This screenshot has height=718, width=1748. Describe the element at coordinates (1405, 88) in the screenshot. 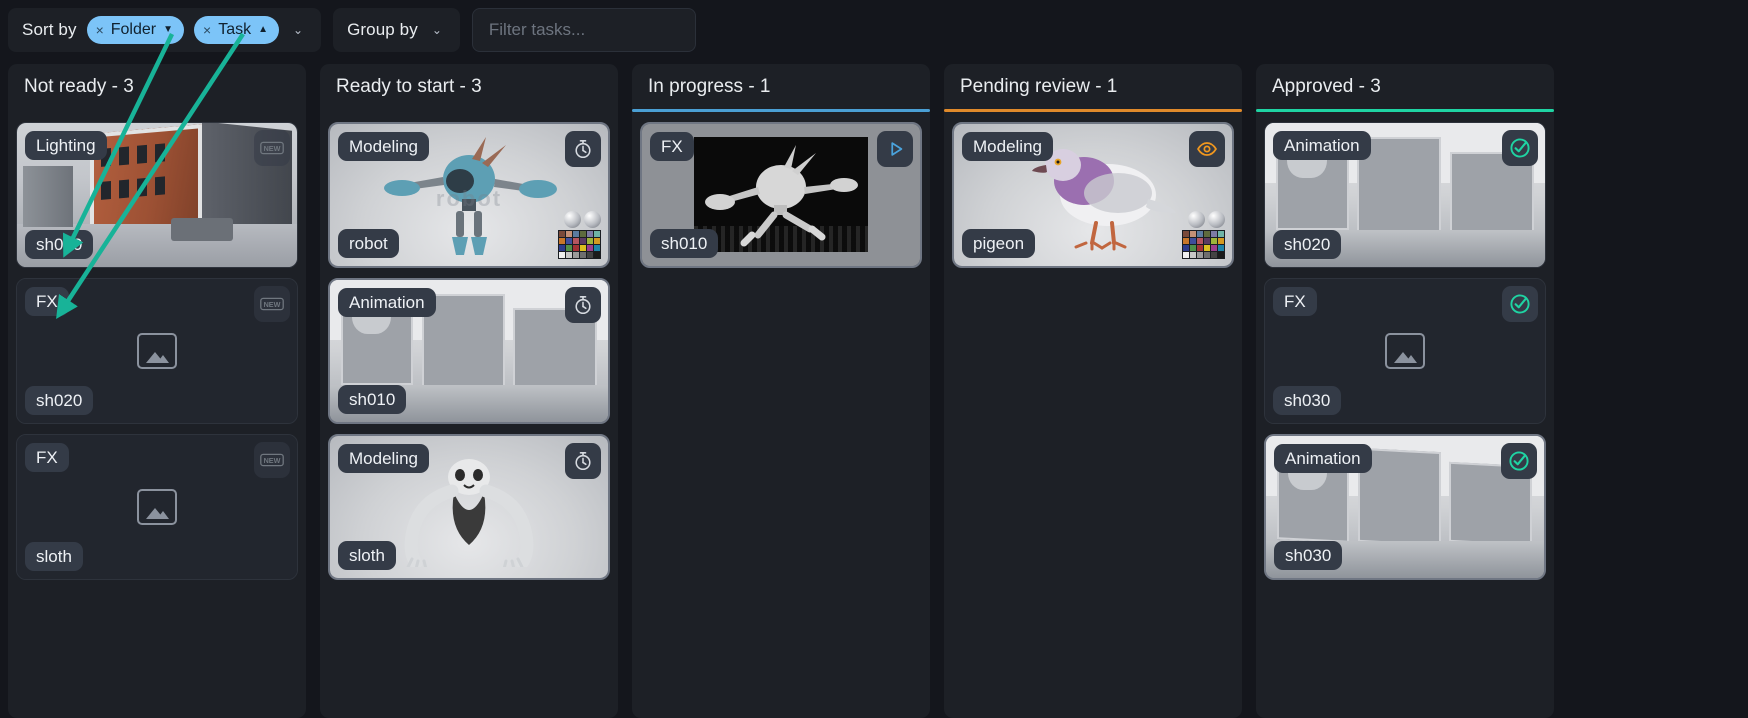

I see `column-header-approved: Approved - 3` at that location.